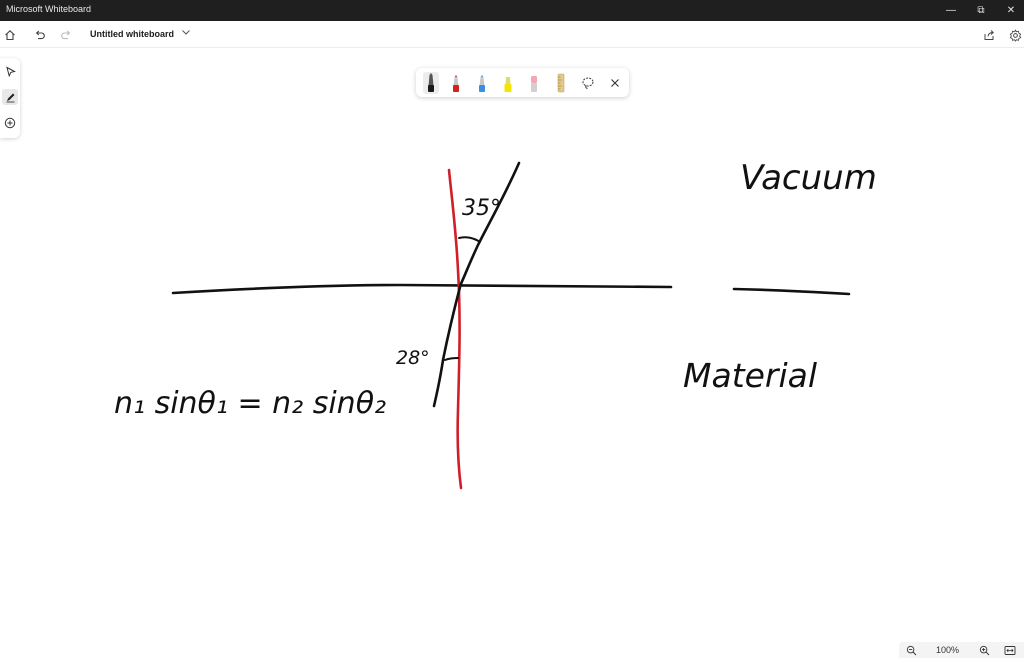 The width and height of the screenshot is (1024, 658). Describe the element at coordinates (186, 32) in the screenshot. I see `chevron-down-icon` at that location.